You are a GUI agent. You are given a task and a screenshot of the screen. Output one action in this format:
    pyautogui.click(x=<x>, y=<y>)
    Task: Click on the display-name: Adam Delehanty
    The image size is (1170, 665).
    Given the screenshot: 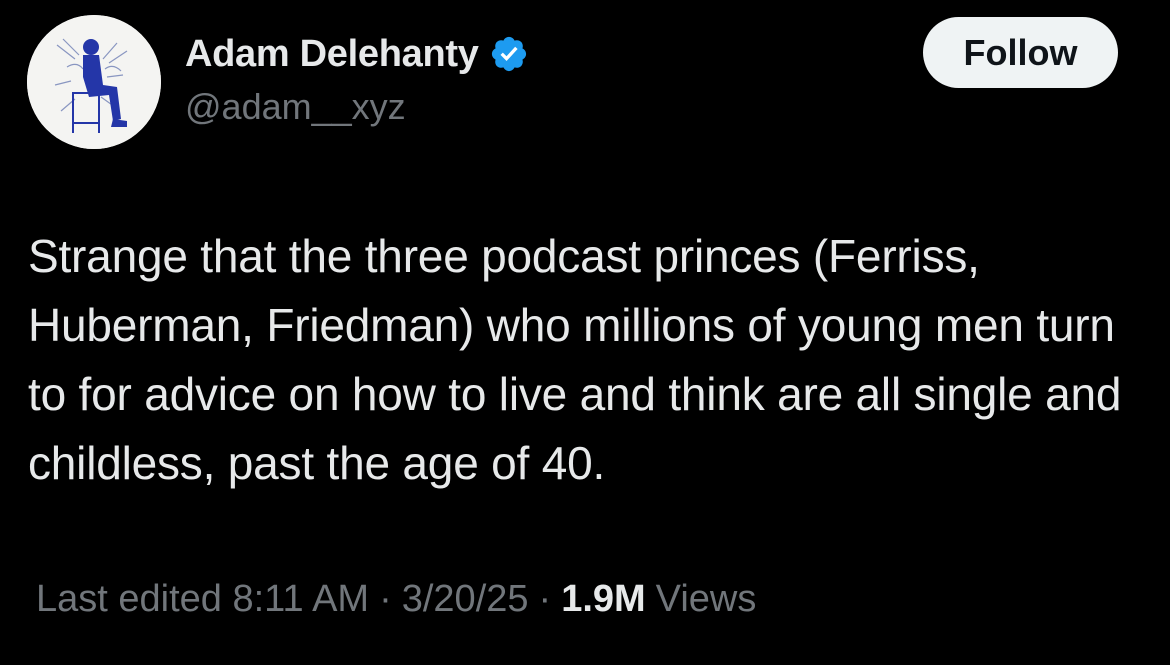 What is the action you would take?
    pyautogui.click(x=332, y=54)
    